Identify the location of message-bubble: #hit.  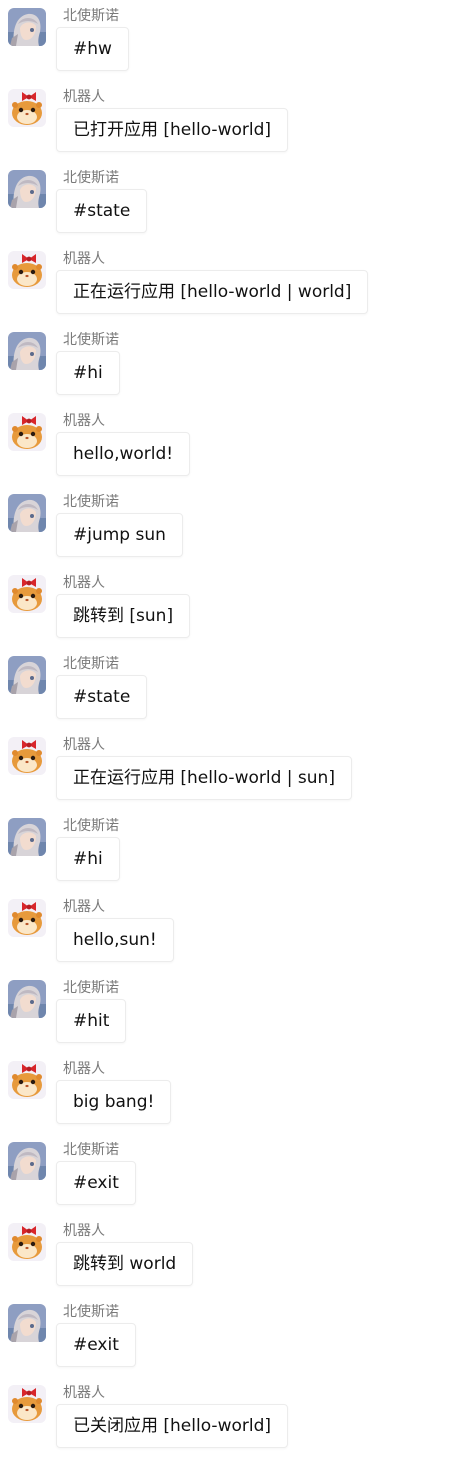
(91, 1021).